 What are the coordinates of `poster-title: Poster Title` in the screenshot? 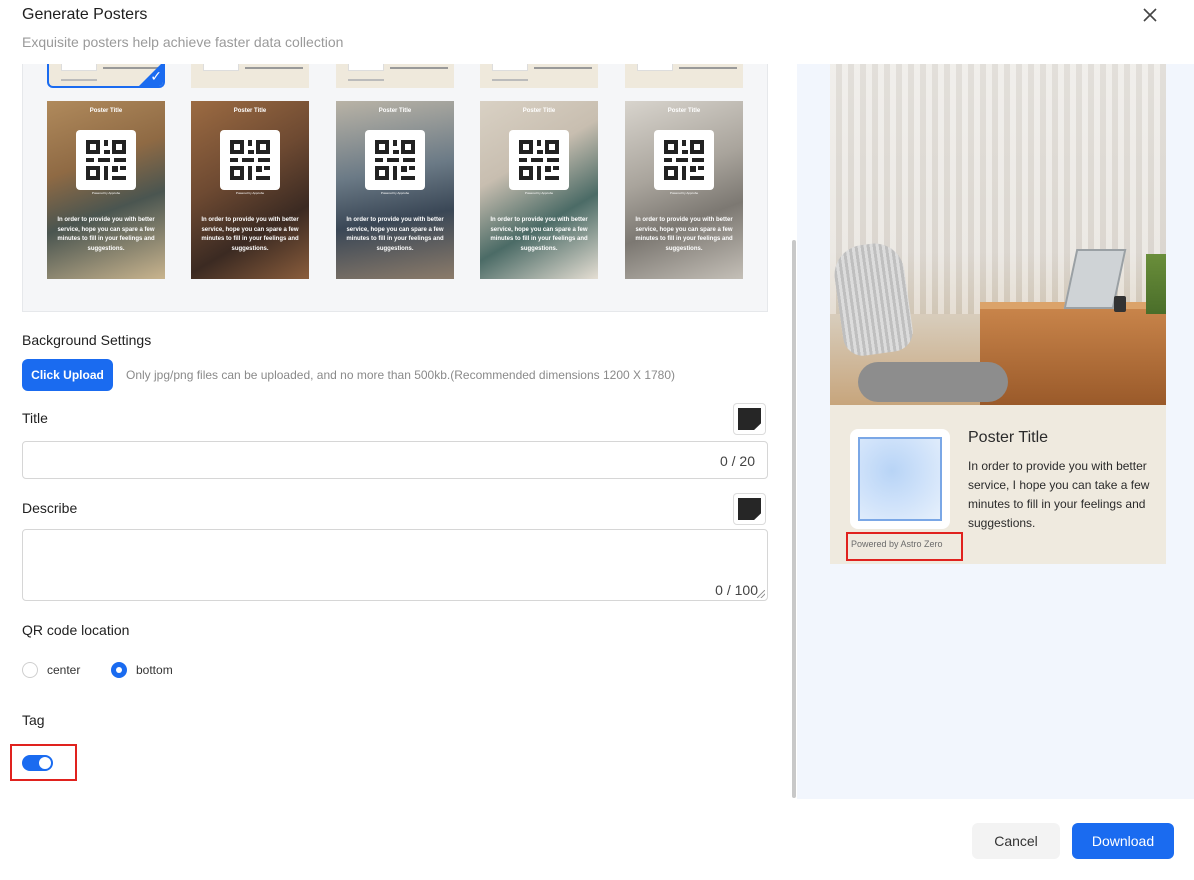 It's located at (1008, 437).